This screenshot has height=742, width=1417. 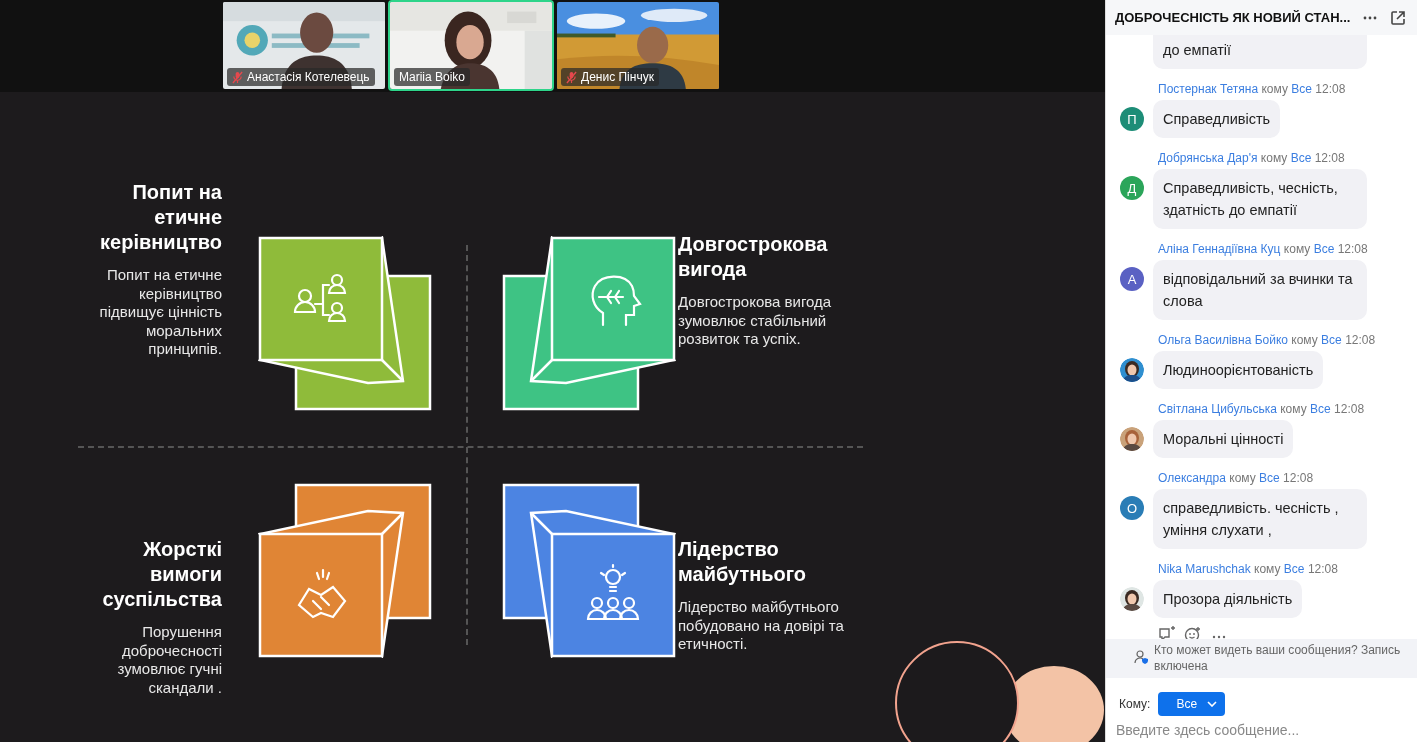 What do you see at coordinates (1132, 188) in the screenshot?
I see `avatar: Д` at bounding box center [1132, 188].